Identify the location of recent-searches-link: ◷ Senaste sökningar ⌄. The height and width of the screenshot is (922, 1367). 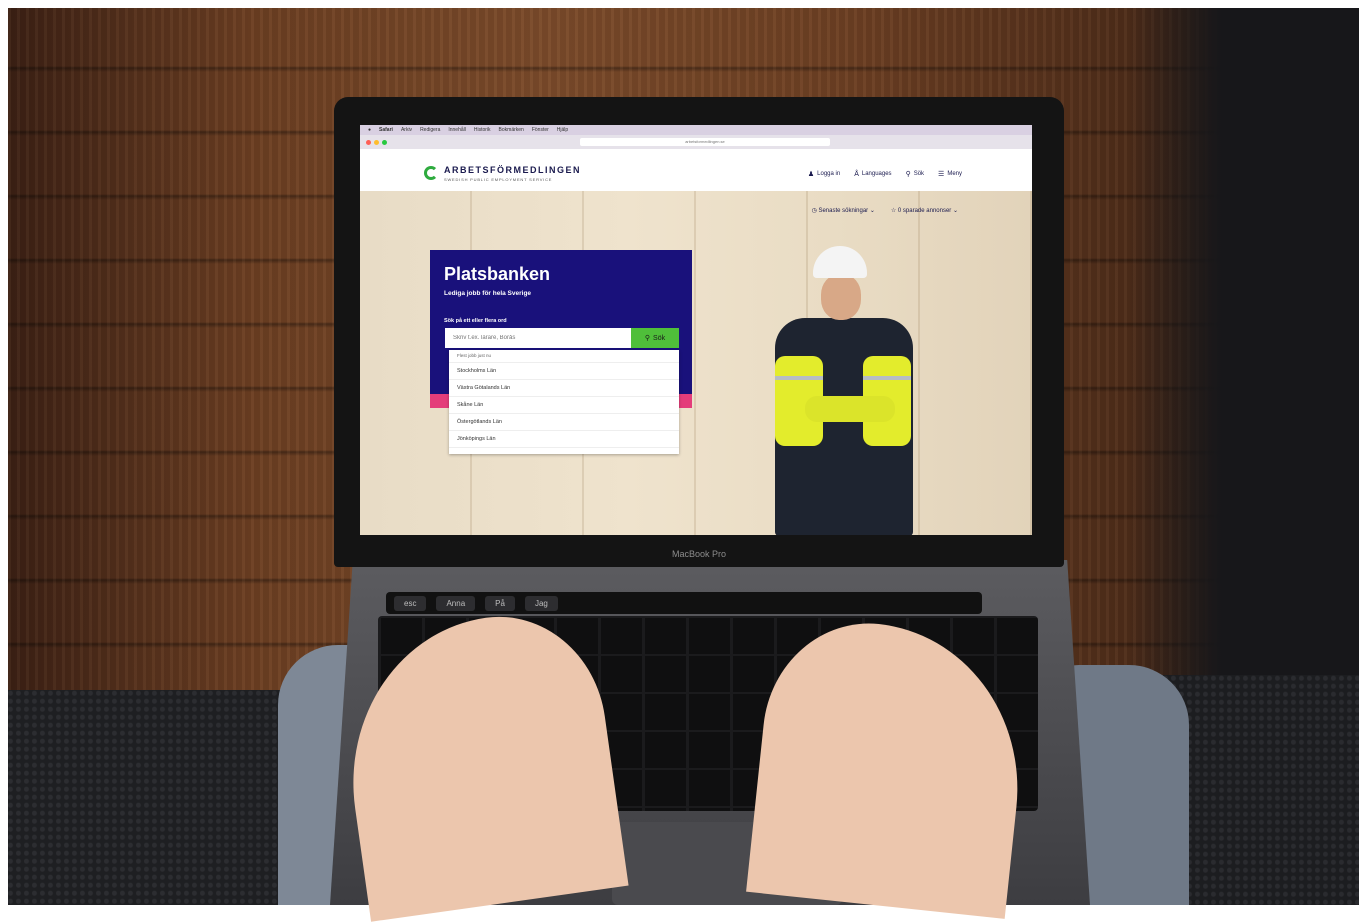
(843, 210).